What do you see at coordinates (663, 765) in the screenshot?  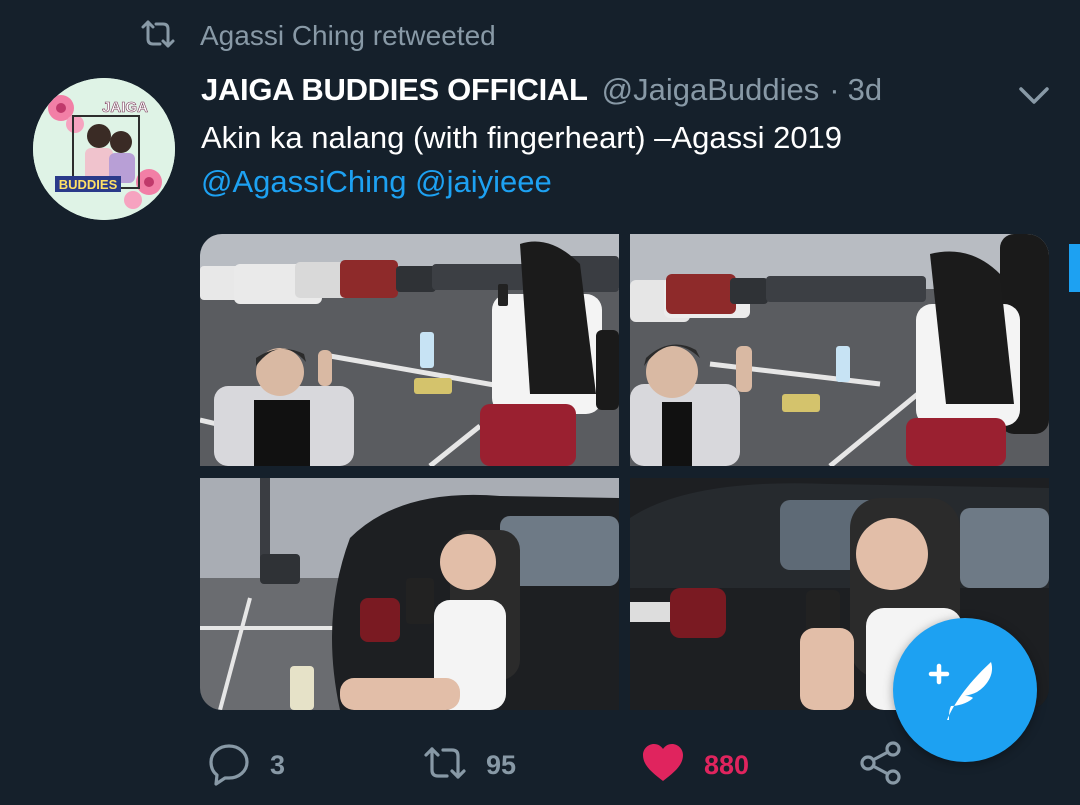 I see `like-icon` at bounding box center [663, 765].